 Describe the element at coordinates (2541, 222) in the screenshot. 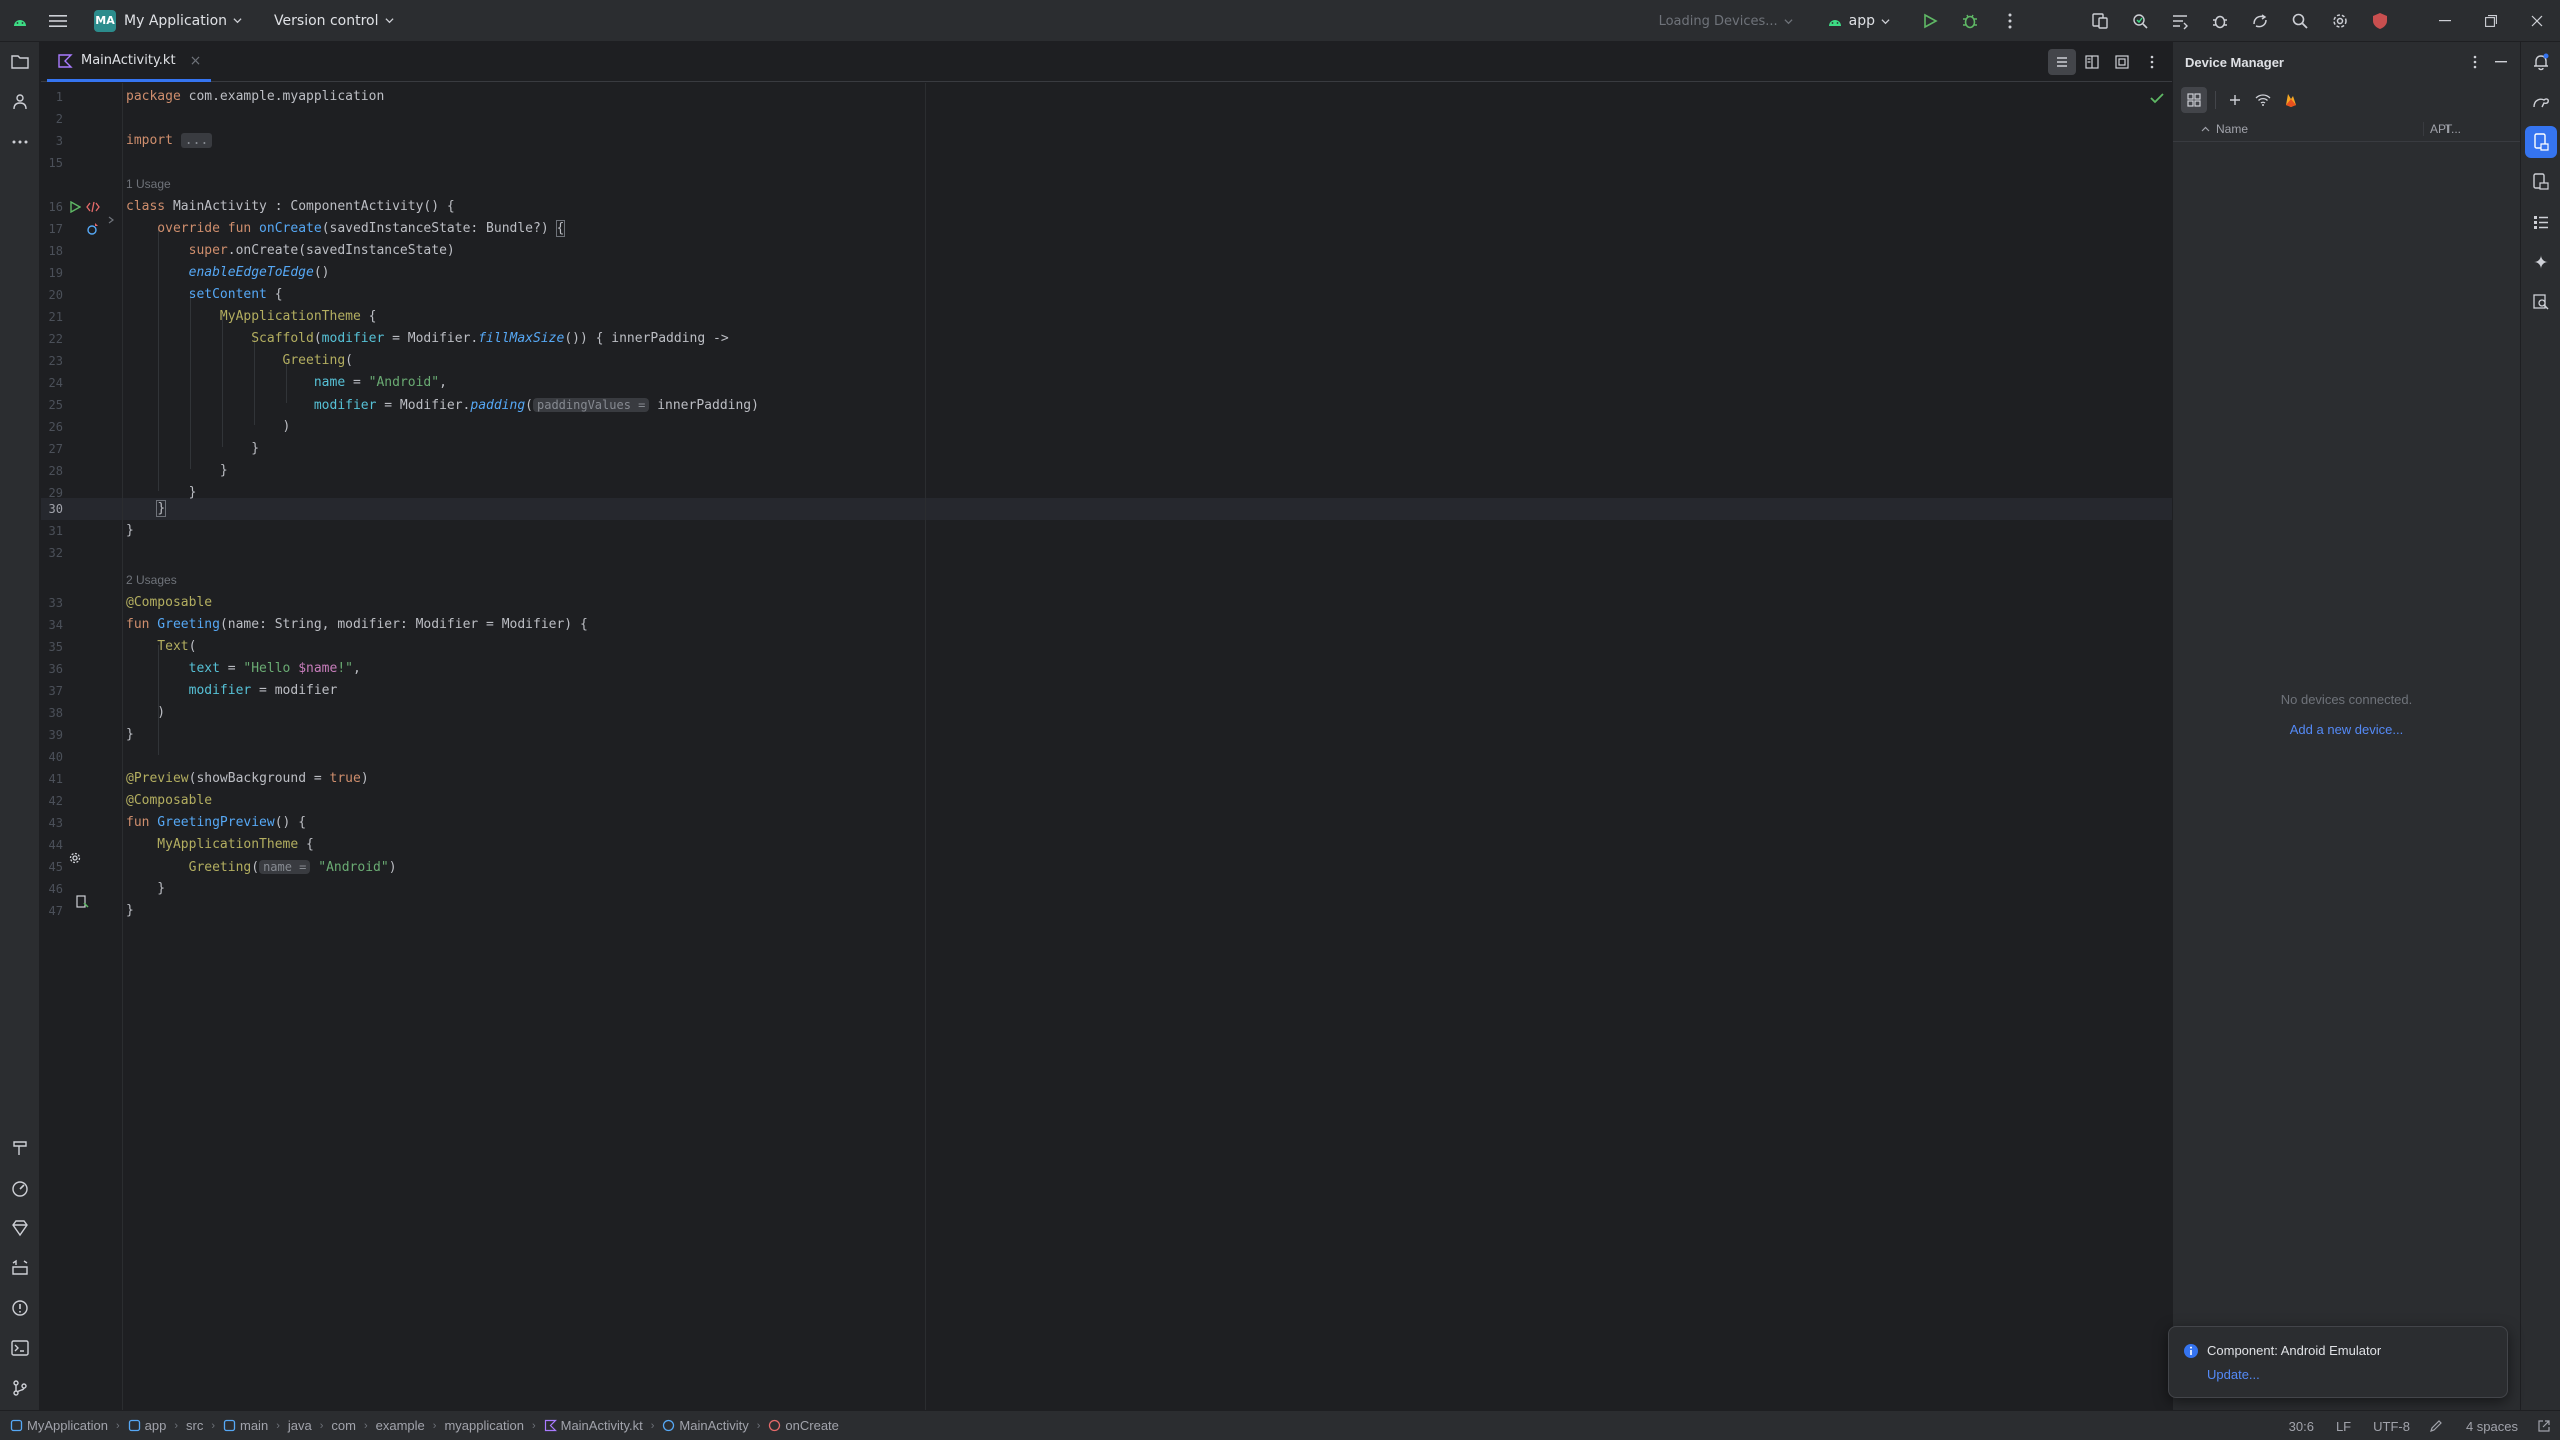

I see `structure-icon` at that location.